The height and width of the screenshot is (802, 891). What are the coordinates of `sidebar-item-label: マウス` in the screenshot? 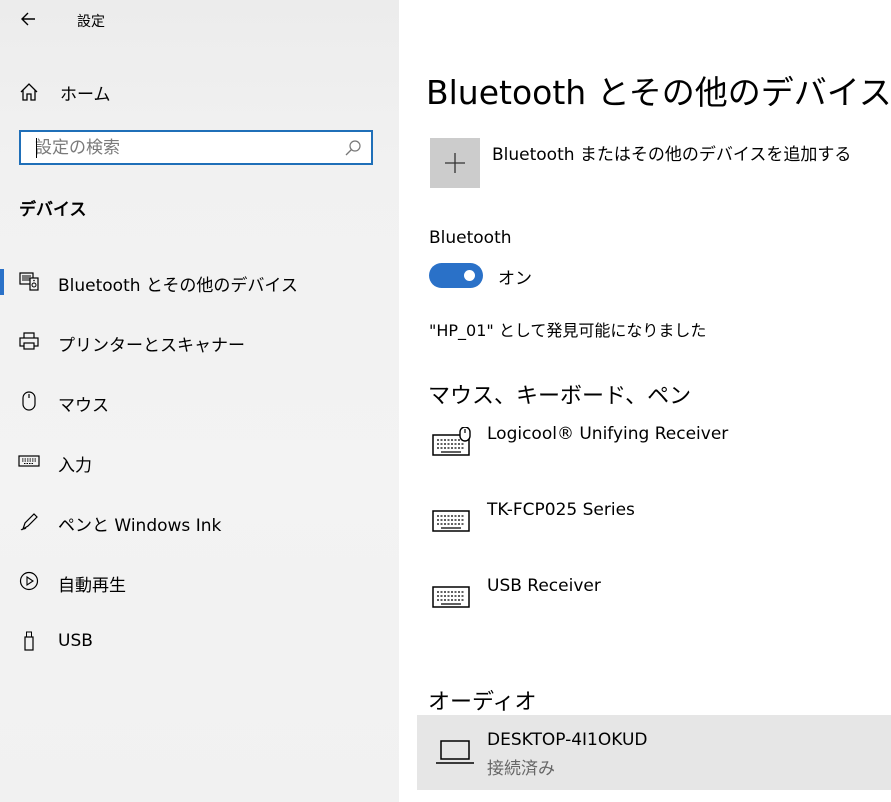 It's located at (83, 406).